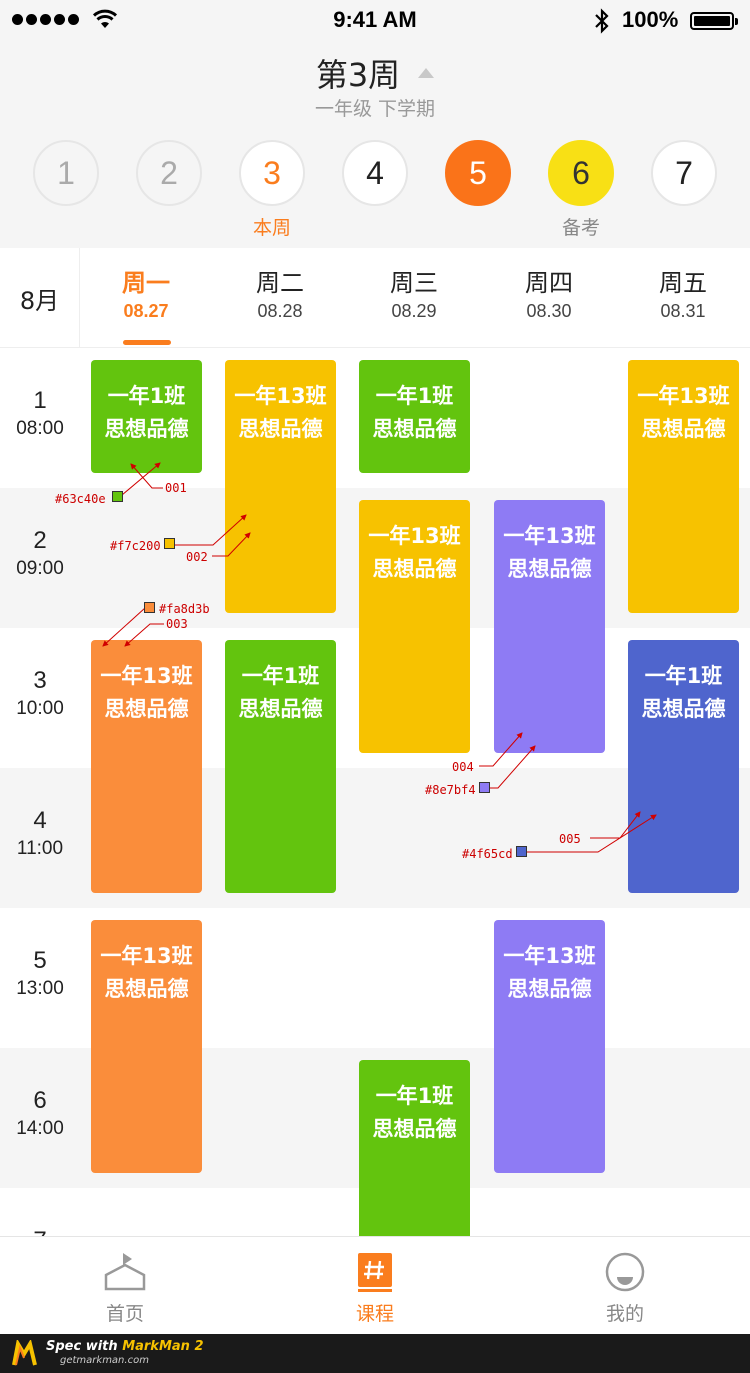  What do you see at coordinates (374, 1314) in the screenshot?
I see `tab-course-label: 课程` at bounding box center [374, 1314].